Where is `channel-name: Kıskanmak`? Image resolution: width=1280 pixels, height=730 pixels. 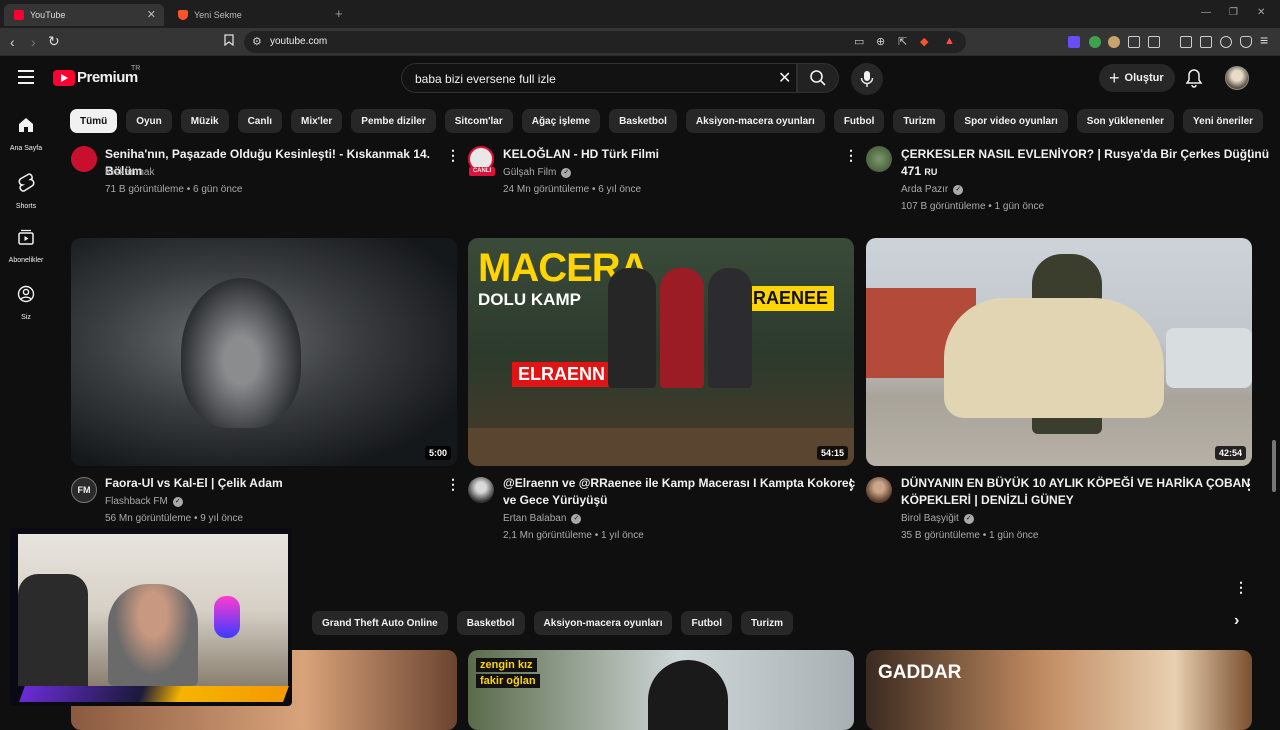 channel-name: Kıskanmak is located at coordinates (129, 172).